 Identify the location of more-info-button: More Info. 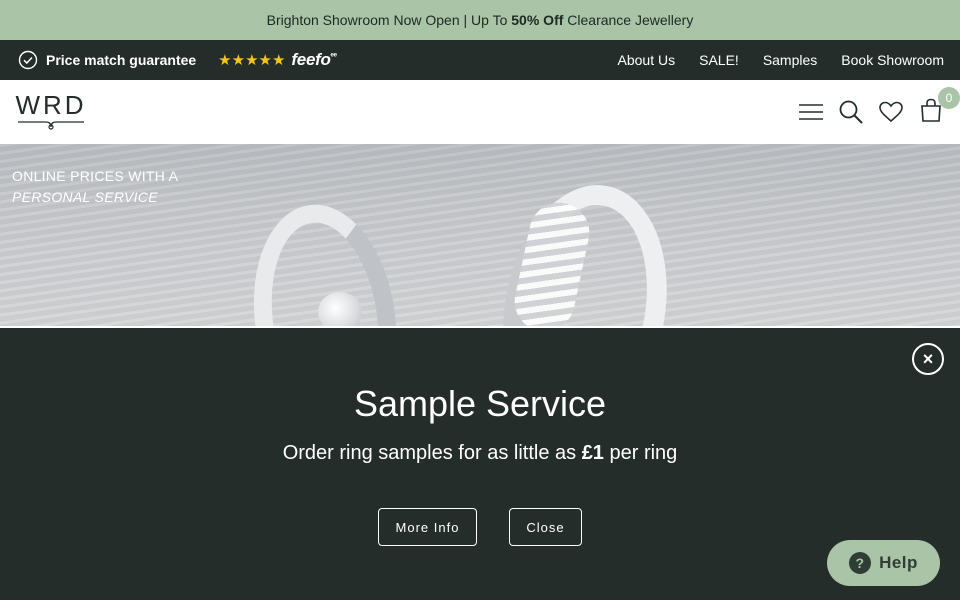
(427, 527).